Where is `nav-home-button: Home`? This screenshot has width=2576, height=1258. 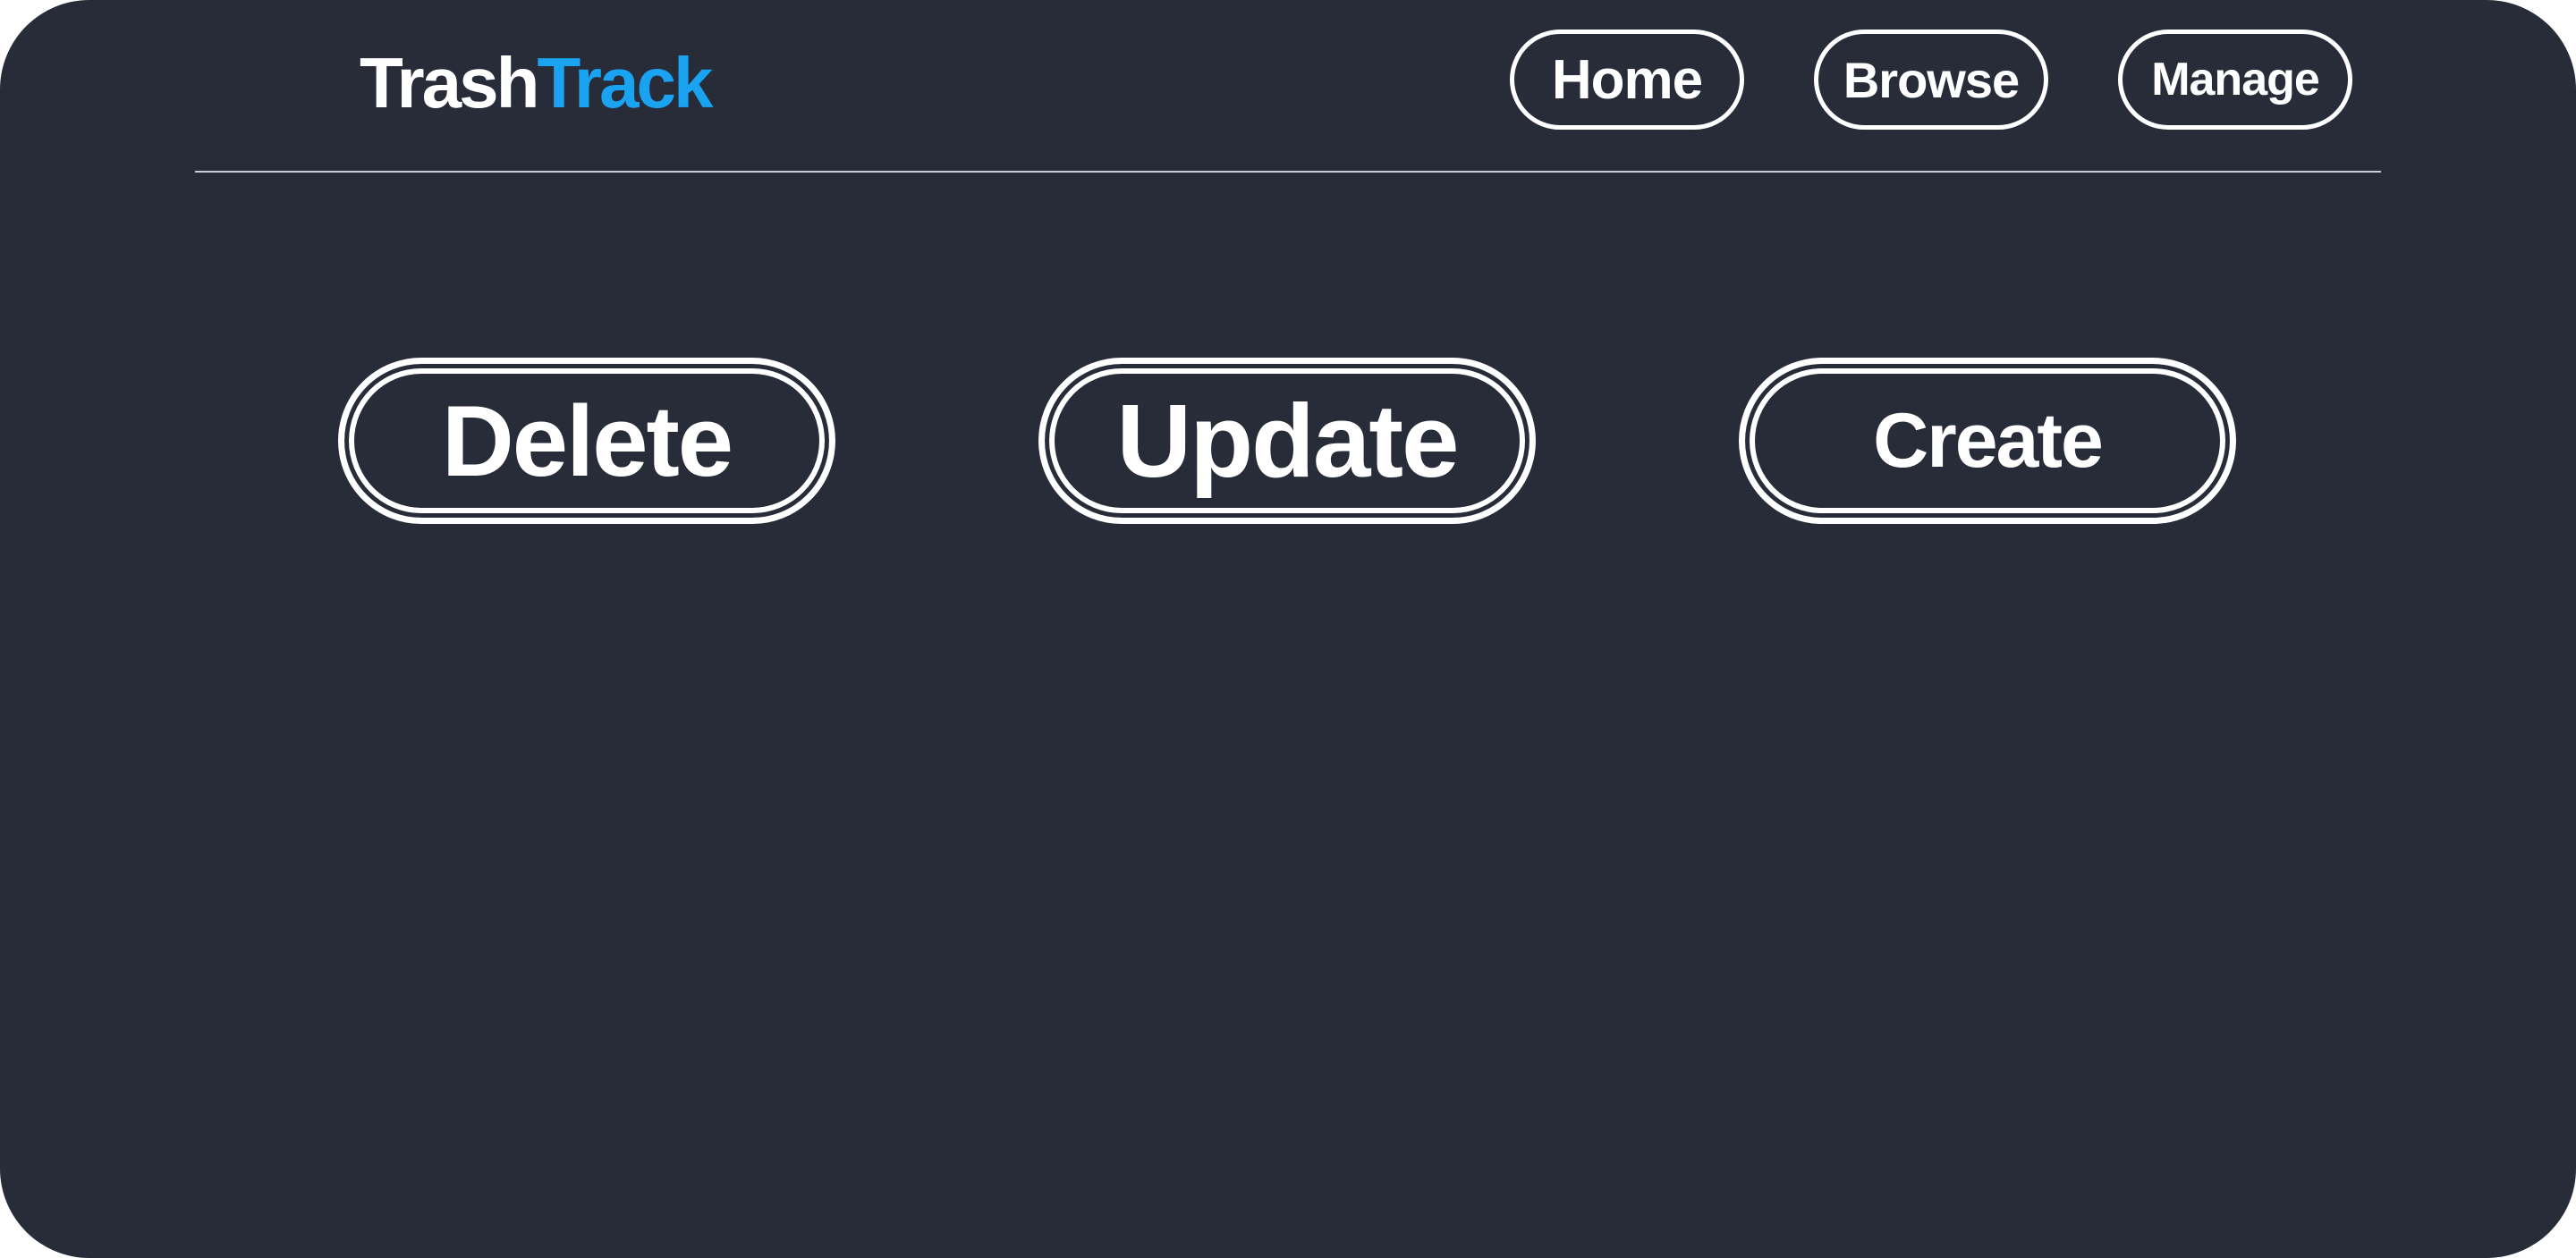 nav-home-button: Home is located at coordinates (1627, 80).